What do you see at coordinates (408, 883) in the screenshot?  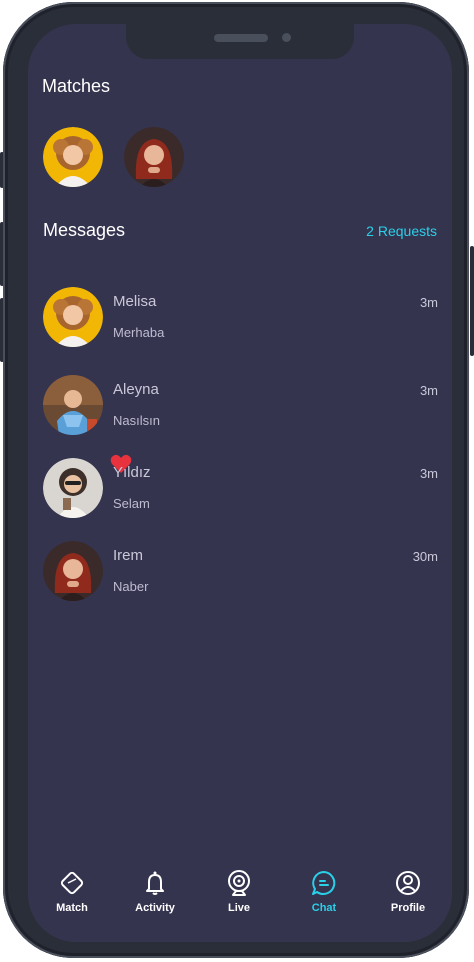 I see `user-icon` at bounding box center [408, 883].